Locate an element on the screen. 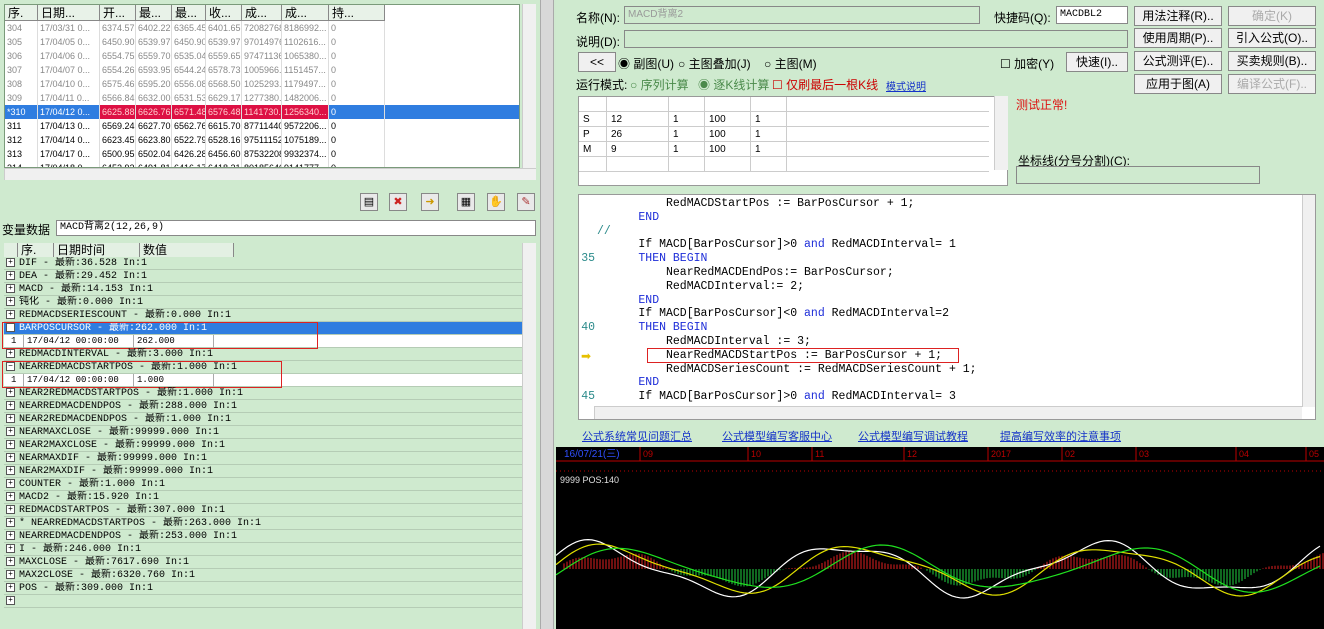 This screenshot has width=1324, height=629. variable-row: + MACD2 - 最新:15.920 In:1 is located at coordinates (263, 497).